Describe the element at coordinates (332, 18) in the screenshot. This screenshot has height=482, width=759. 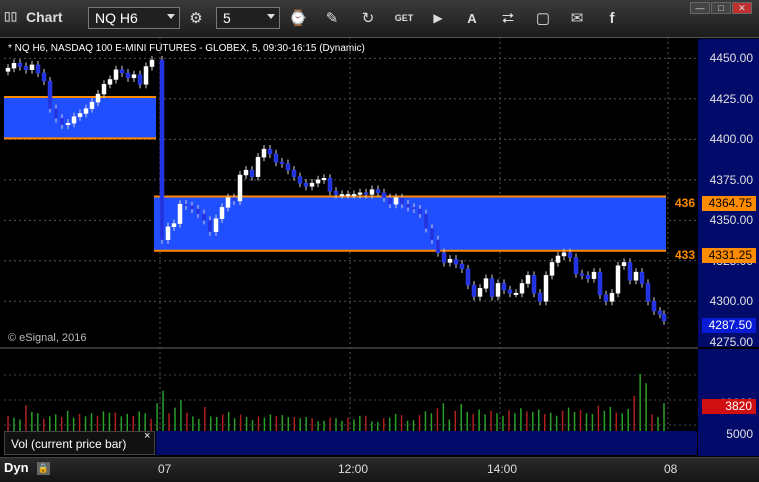
I see `pencil-icon: ✎` at that location.